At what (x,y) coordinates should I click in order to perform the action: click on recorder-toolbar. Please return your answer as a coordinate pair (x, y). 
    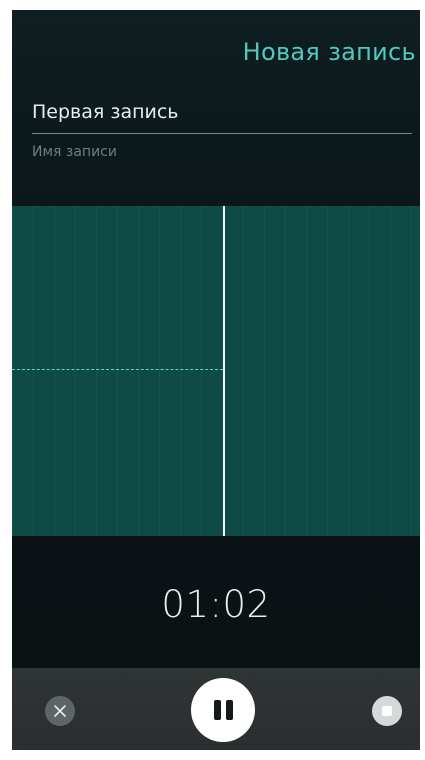
    Looking at the image, I should click on (216, 709).